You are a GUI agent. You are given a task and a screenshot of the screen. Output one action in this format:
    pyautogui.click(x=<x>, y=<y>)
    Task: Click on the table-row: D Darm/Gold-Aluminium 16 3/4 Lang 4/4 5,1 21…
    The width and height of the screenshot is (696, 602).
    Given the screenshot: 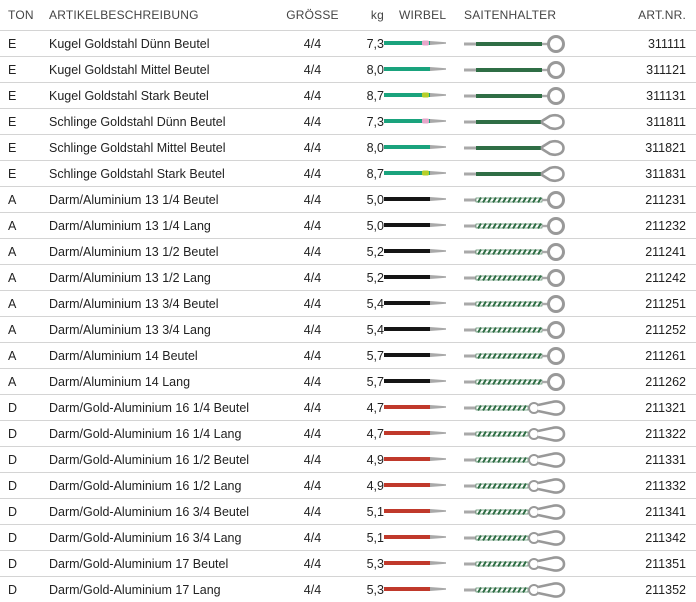 What is the action you would take?
    pyautogui.click(x=348, y=537)
    